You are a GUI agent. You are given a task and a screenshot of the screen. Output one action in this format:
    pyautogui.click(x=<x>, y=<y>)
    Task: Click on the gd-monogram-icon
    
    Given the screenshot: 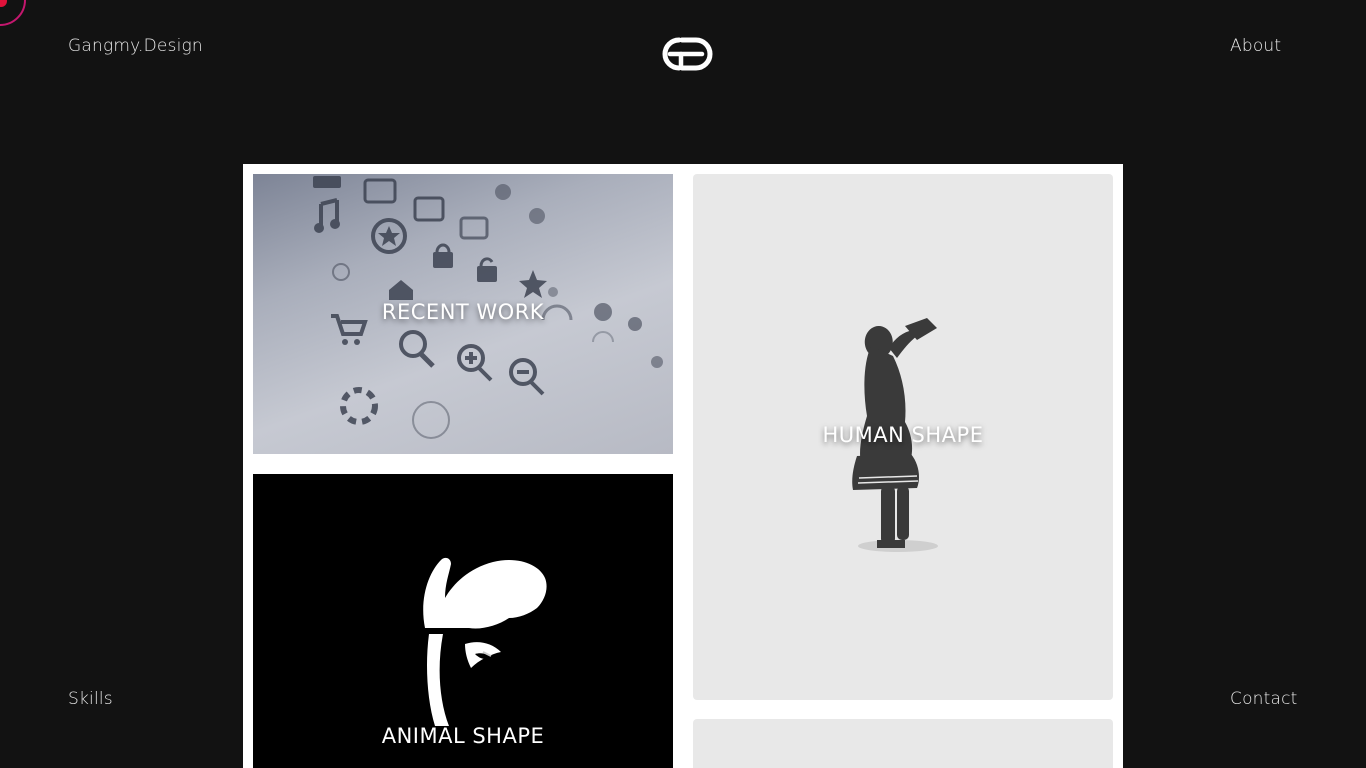 What is the action you would take?
    pyautogui.click(x=683, y=54)
    